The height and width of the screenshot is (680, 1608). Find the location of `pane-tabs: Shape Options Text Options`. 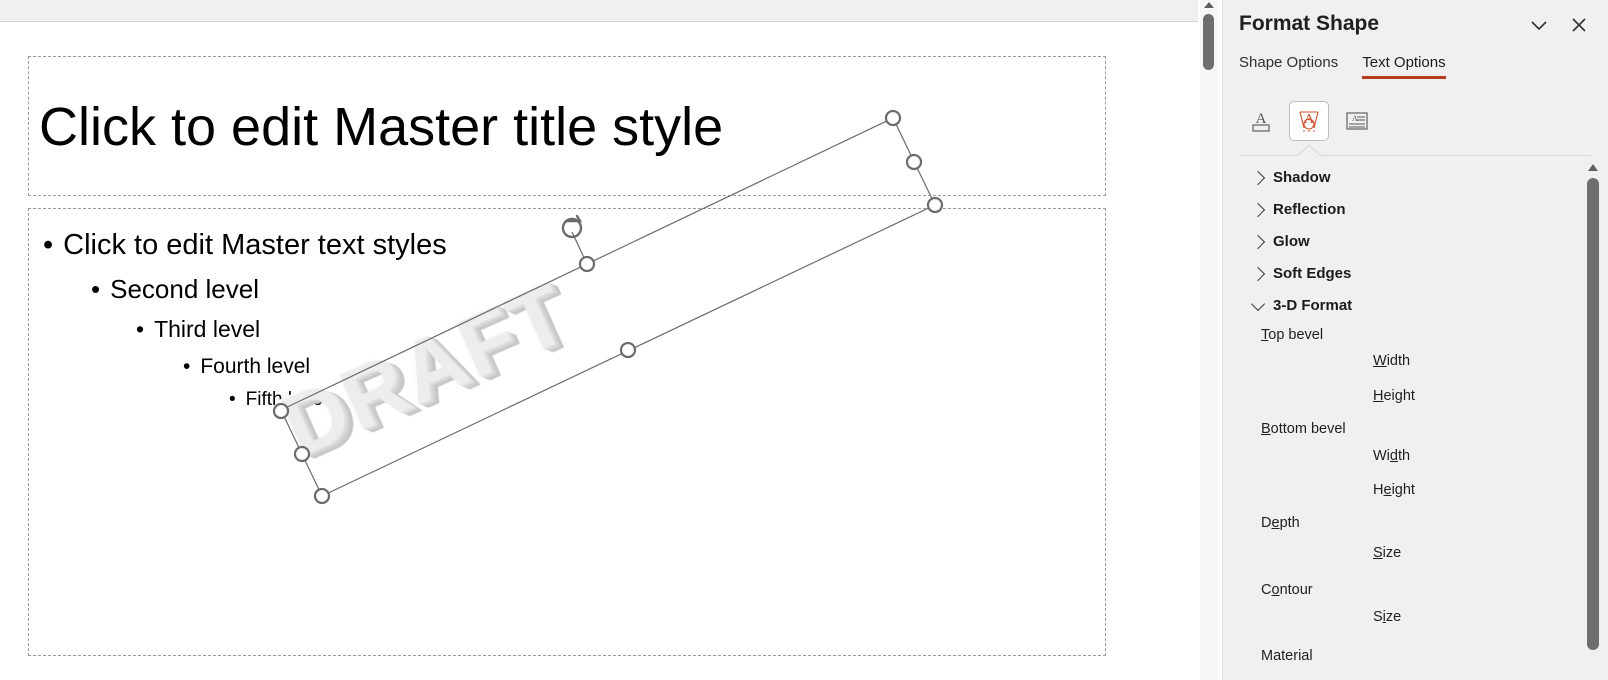

pane-tabs: Shape Options Text Options is located at coordinates (1343, 66).